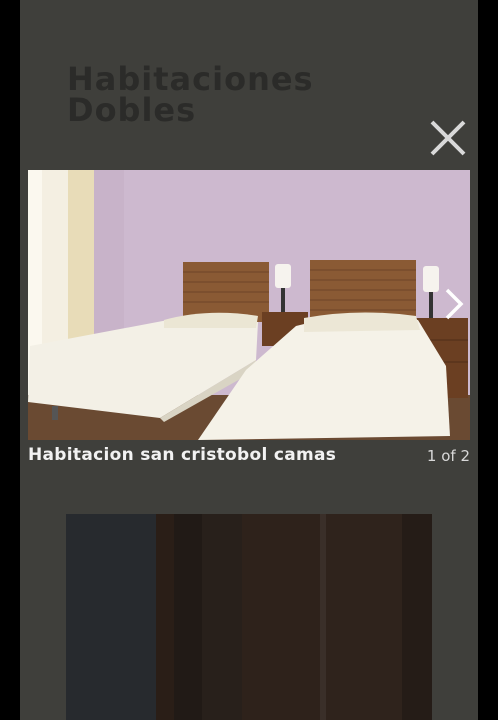 The width and height of the screenshot is (498, 720). I want to click on close-icon, so click(448, 138).